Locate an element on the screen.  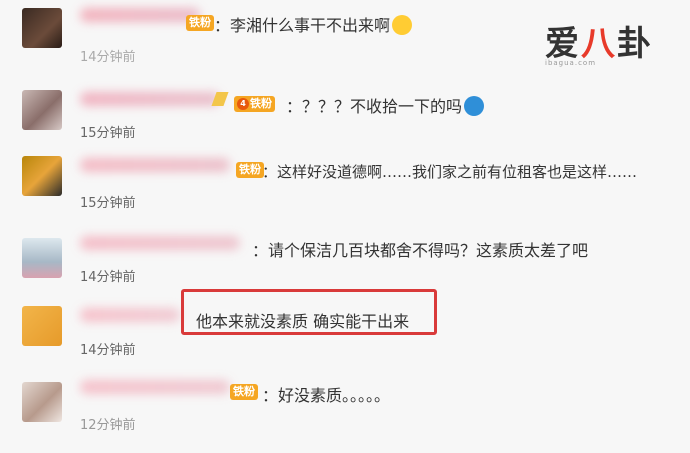
comment-text: ：请个保洁几百块都舍不得吗？这素质太差了吧 is located at coordinates (420, 250).